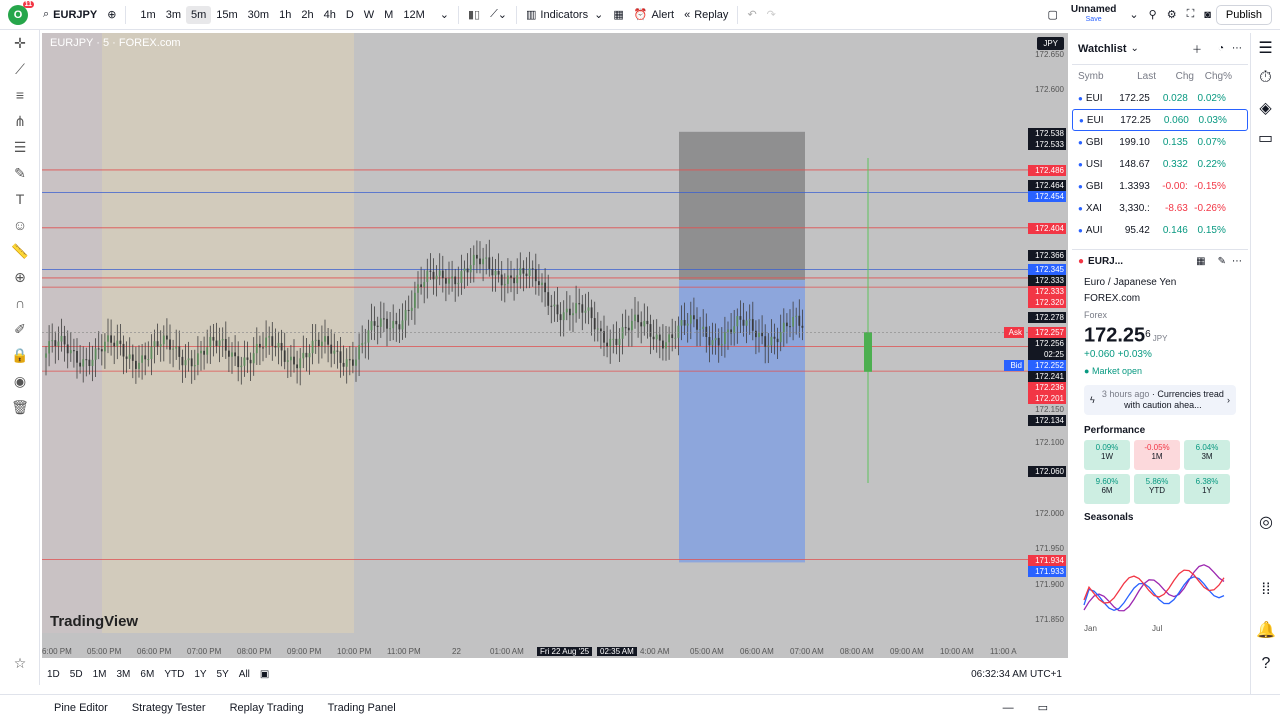  I want to click on favorites-tool: ☆, so click(20, 663).